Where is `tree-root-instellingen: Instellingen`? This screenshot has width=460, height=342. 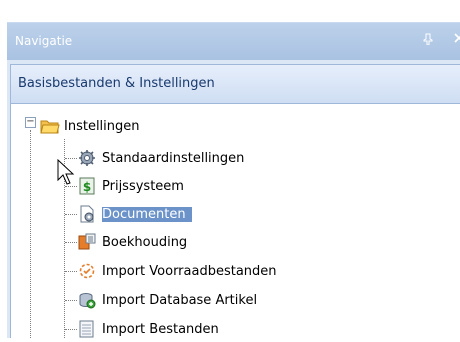
tree-root-instellingen: Instellingen is located at coordinates (90, 126).